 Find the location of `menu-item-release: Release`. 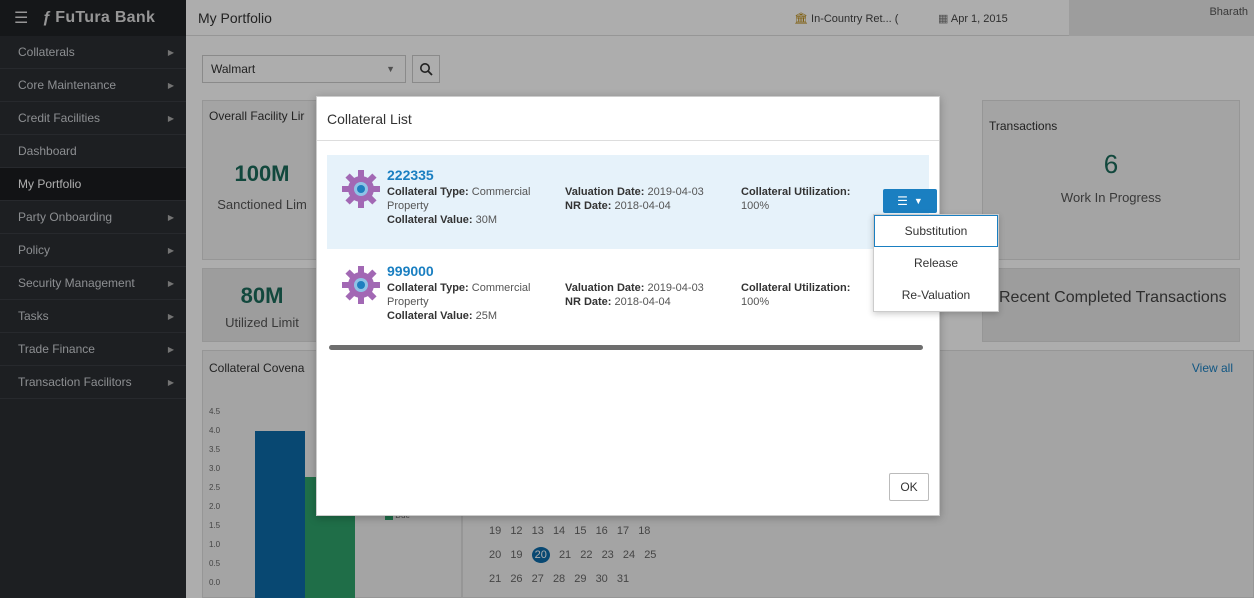

menu-item-release: Release is located at coordinates (936, 263).